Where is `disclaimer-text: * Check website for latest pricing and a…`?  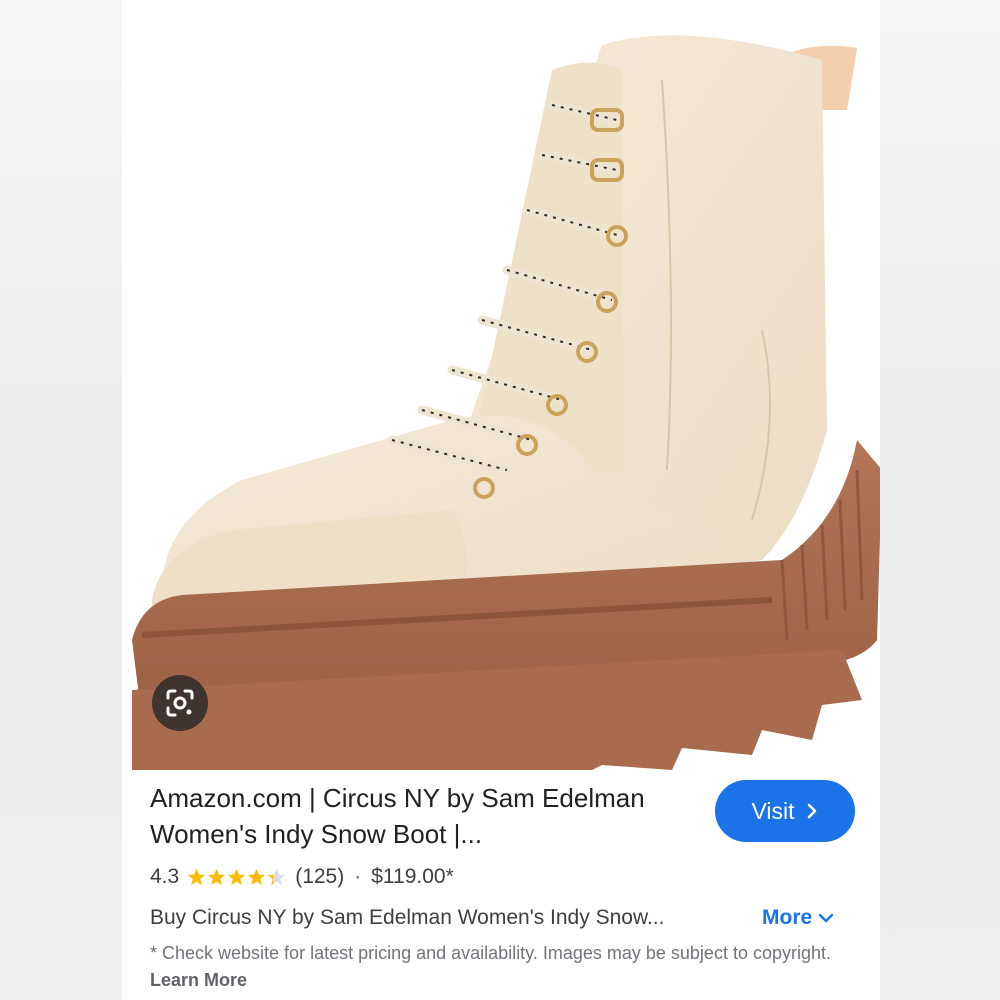
disclaimer-text: * Check website for latest pricing and a… is located at coordinates (490, 953).